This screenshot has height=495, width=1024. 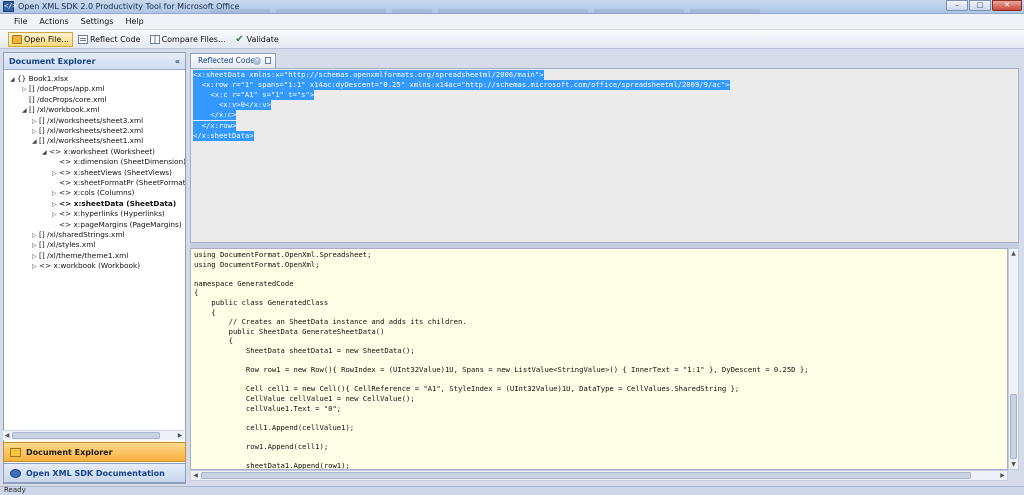 What do you see at coordinates (120, 224) in the screenshot?
I see `tree-node-label: <> x:pageMargins (PageMargins)` at bounding box center [120, 224].